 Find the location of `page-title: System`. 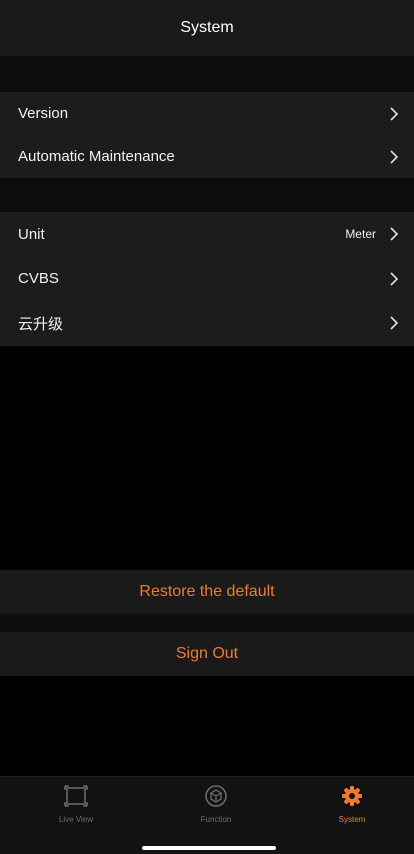

page-title: System is located at coordinates (207, 27).